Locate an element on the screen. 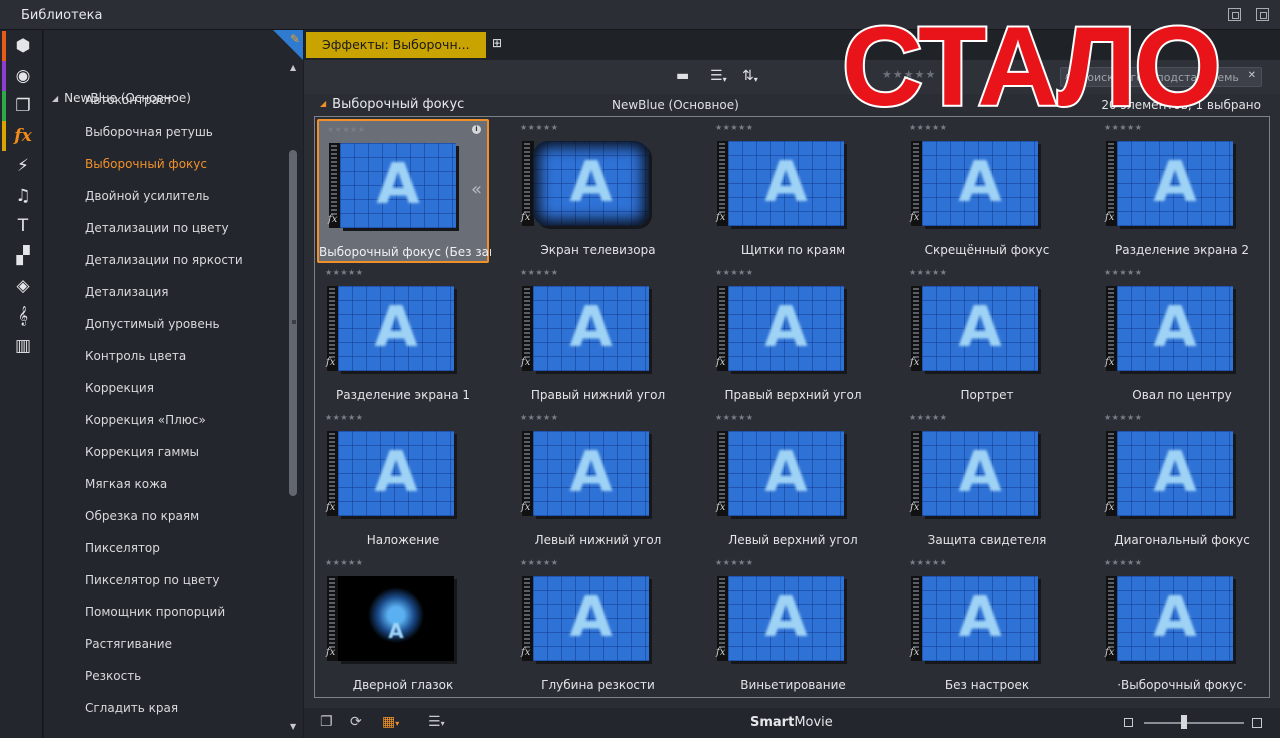 This screenshot has width=1280, height=738. effect-tile: ★★★★★ Afx Диагональный фокус is located at coordinates (1182, 481).